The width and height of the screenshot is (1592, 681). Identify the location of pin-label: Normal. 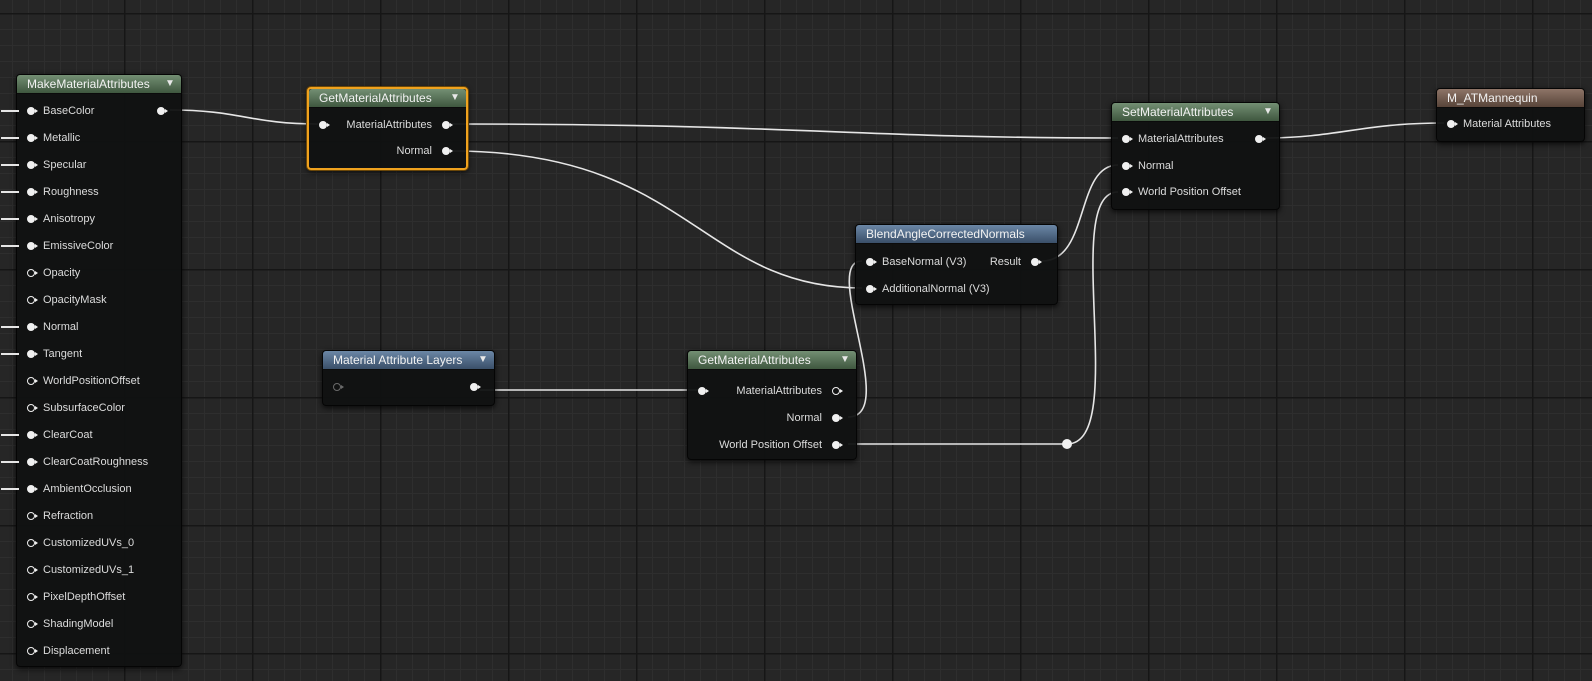
(61, 327).